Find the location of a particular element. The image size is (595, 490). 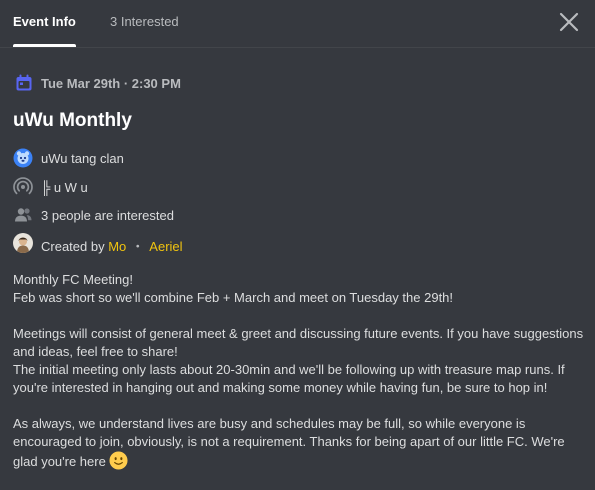

avatar is located at coordinates (23, 243).